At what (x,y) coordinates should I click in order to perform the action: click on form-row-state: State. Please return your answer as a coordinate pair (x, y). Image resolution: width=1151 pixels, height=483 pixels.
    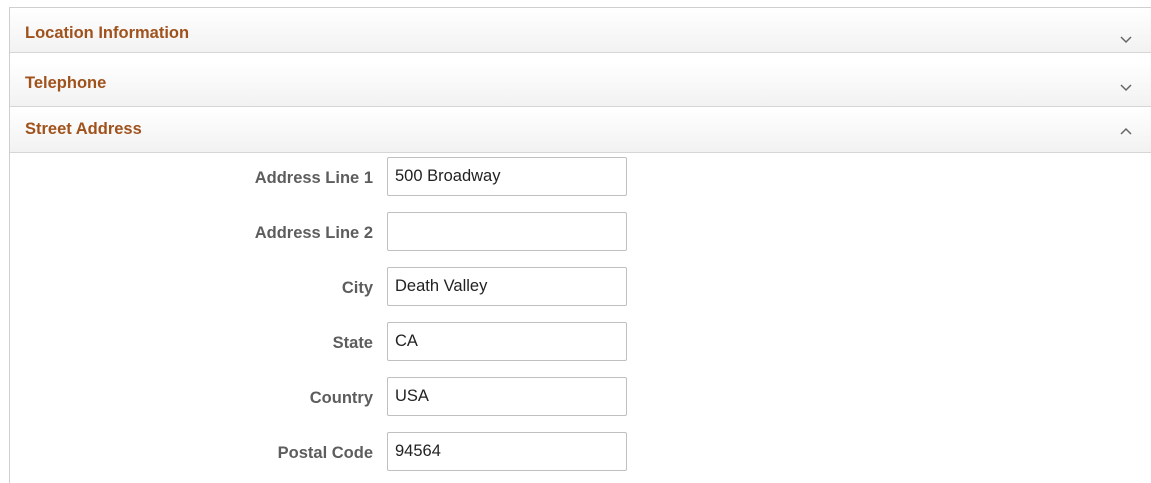
    Looking at the image, I should click on (360, 344).